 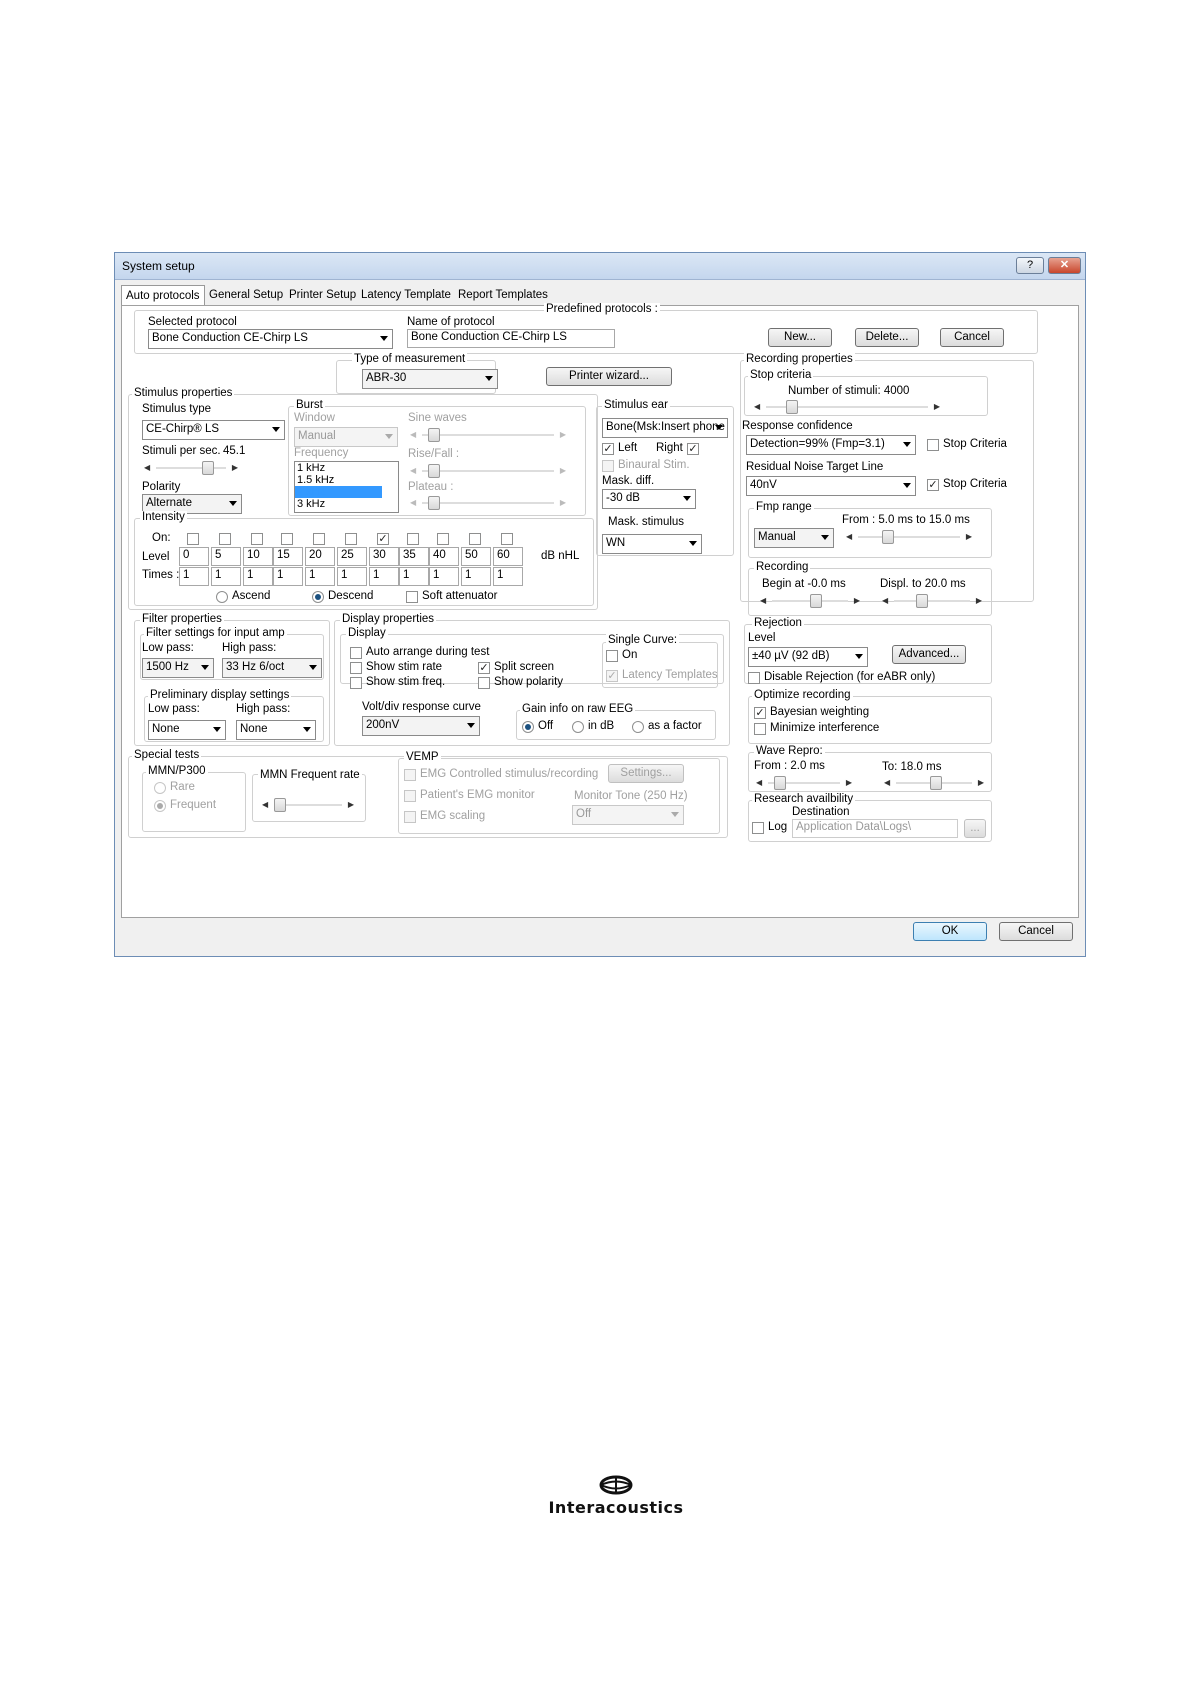 What do you see at coordinates (356, 668) in the screenshot?
I see `show-stim-rate-checkbox` at bounding box center [356, 668].